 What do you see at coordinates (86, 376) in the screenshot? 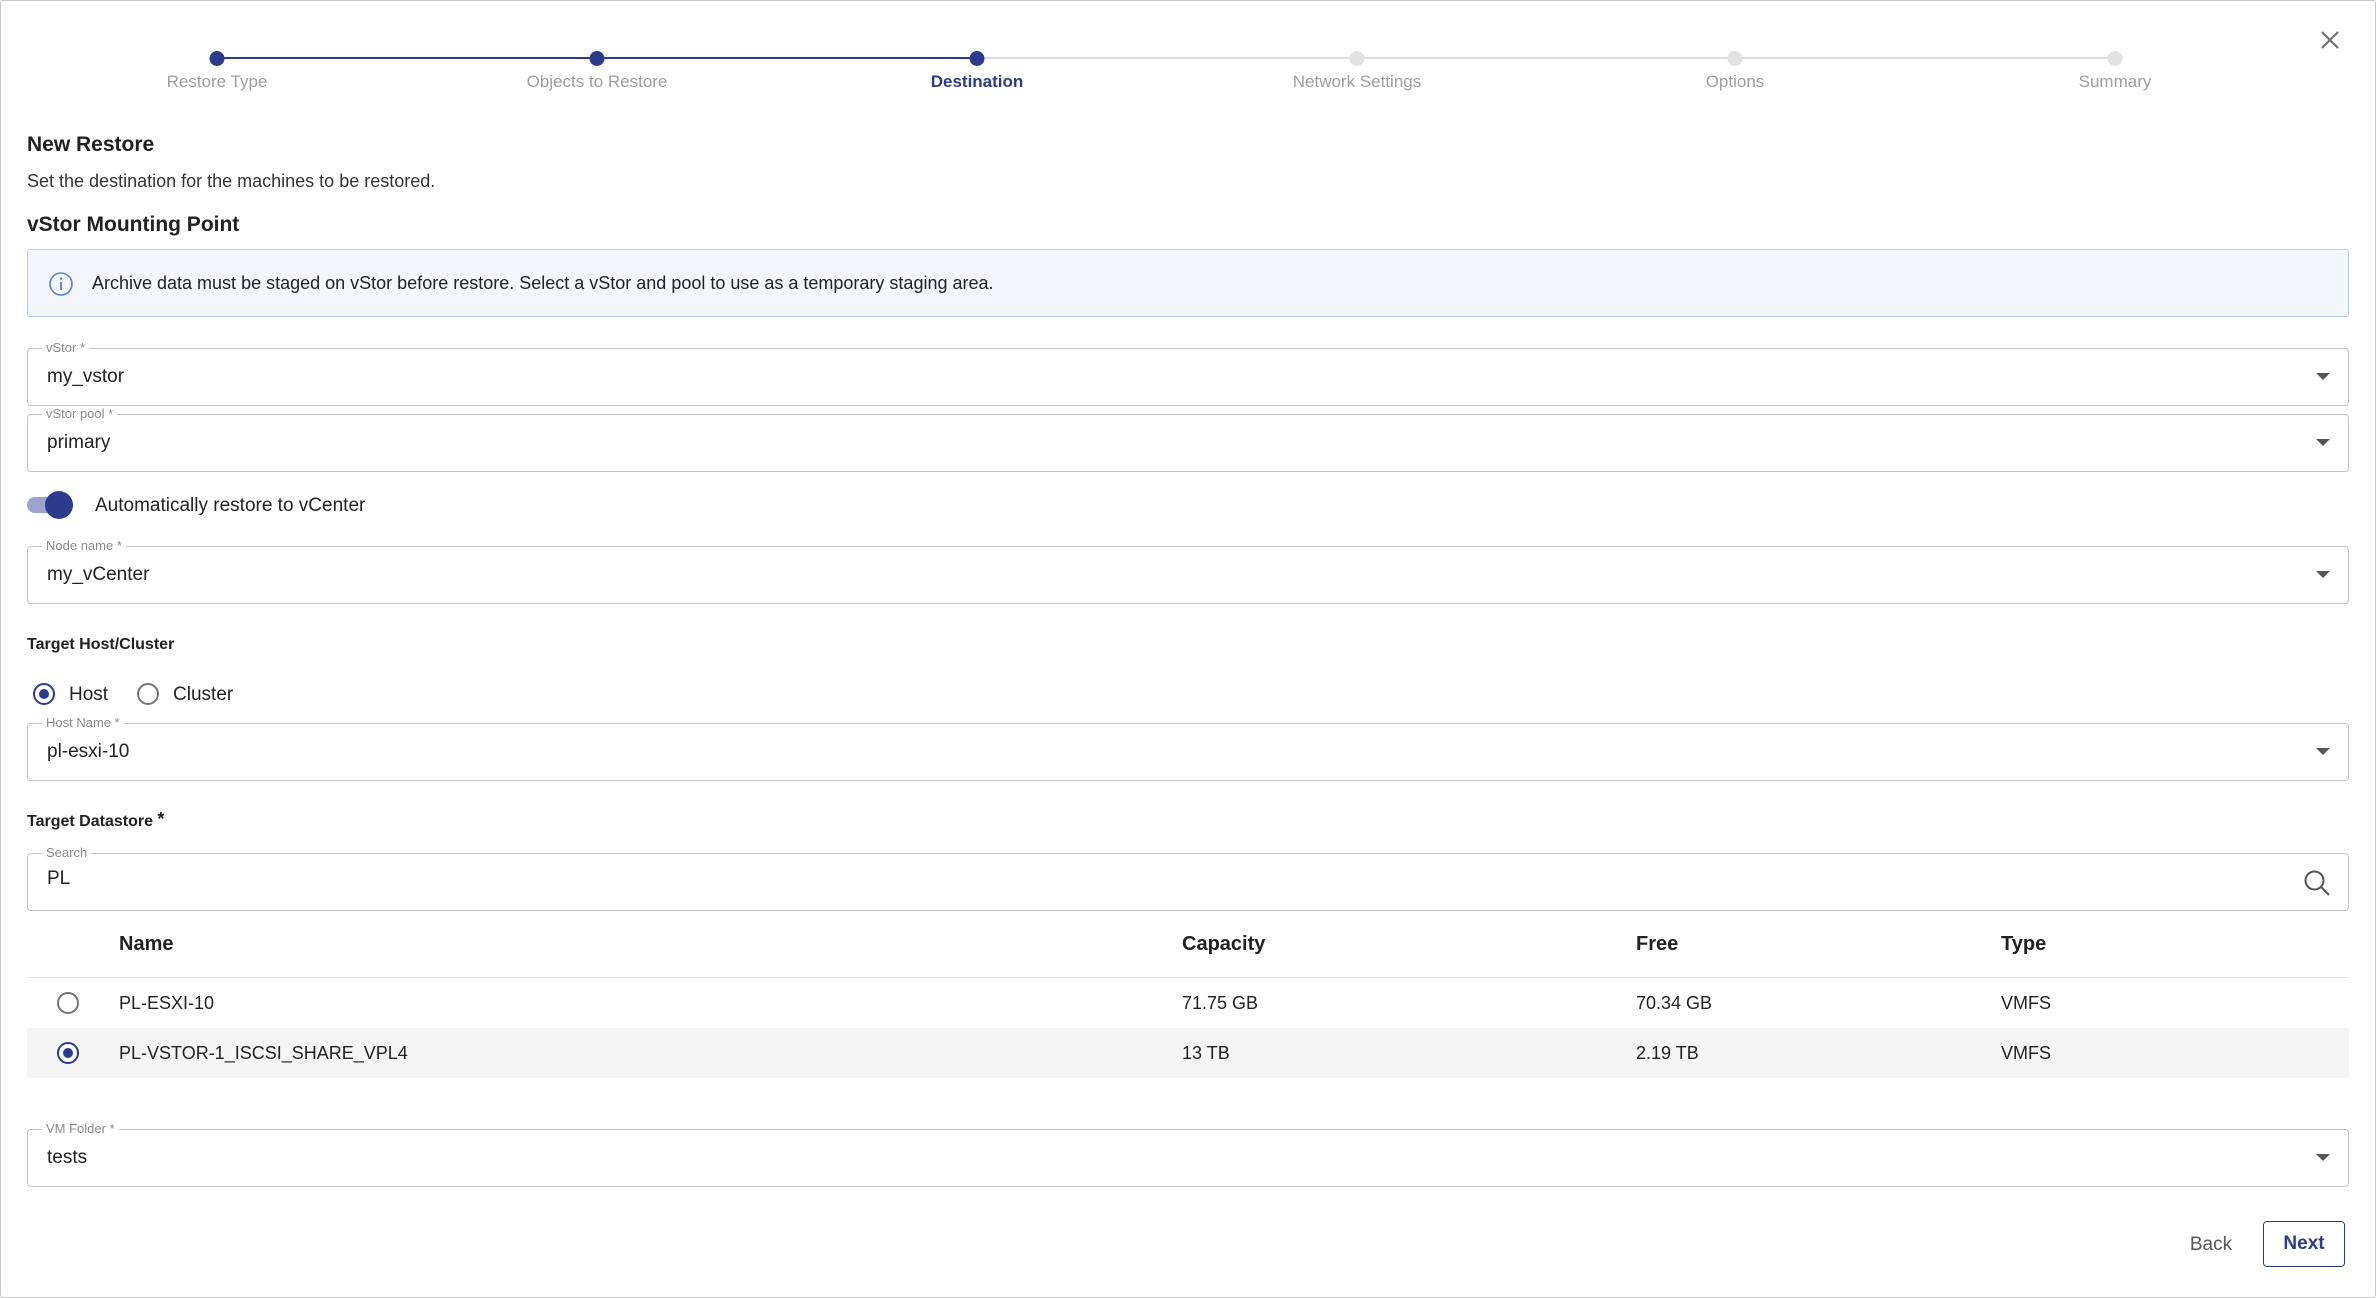
I see `vstor-value: my_vstor` at bounding box center [86, 376].